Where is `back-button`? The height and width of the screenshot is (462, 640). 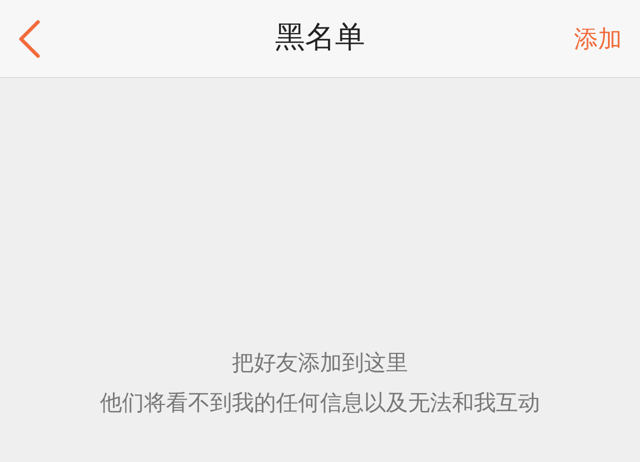
back-button is located at coordinates (29, 38).